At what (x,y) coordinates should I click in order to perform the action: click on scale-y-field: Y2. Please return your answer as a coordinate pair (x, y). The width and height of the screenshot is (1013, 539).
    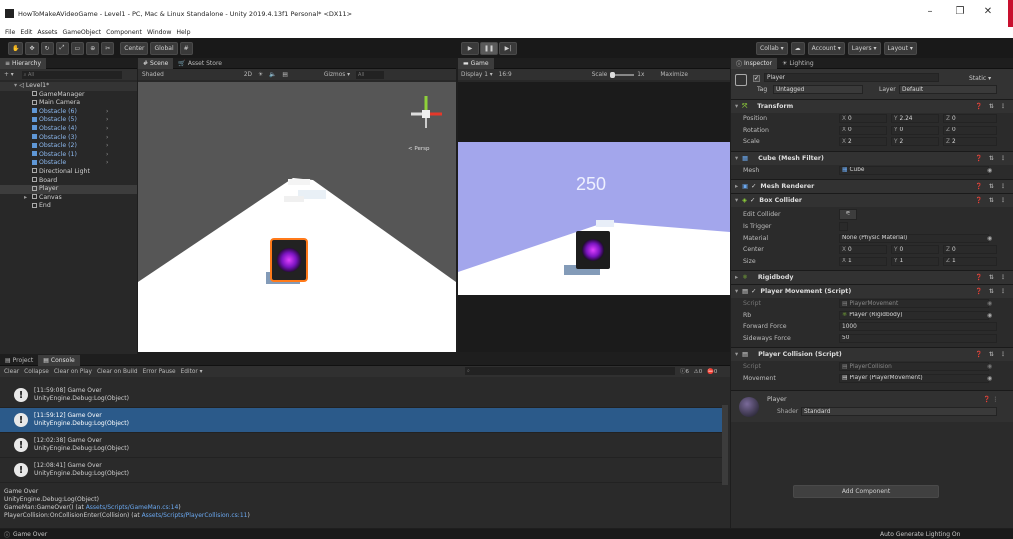
    Looking at the image, I should click on (915, 142).